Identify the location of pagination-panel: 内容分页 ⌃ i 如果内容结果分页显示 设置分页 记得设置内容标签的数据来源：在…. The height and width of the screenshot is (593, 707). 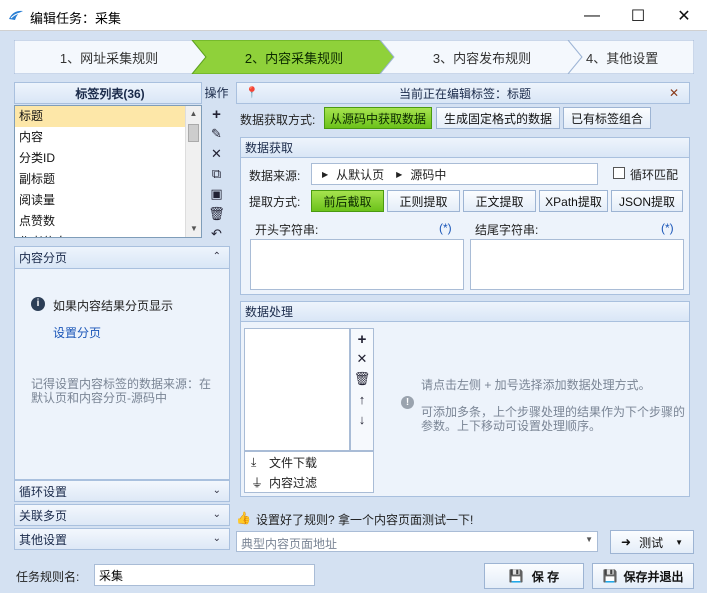
(122, 363).